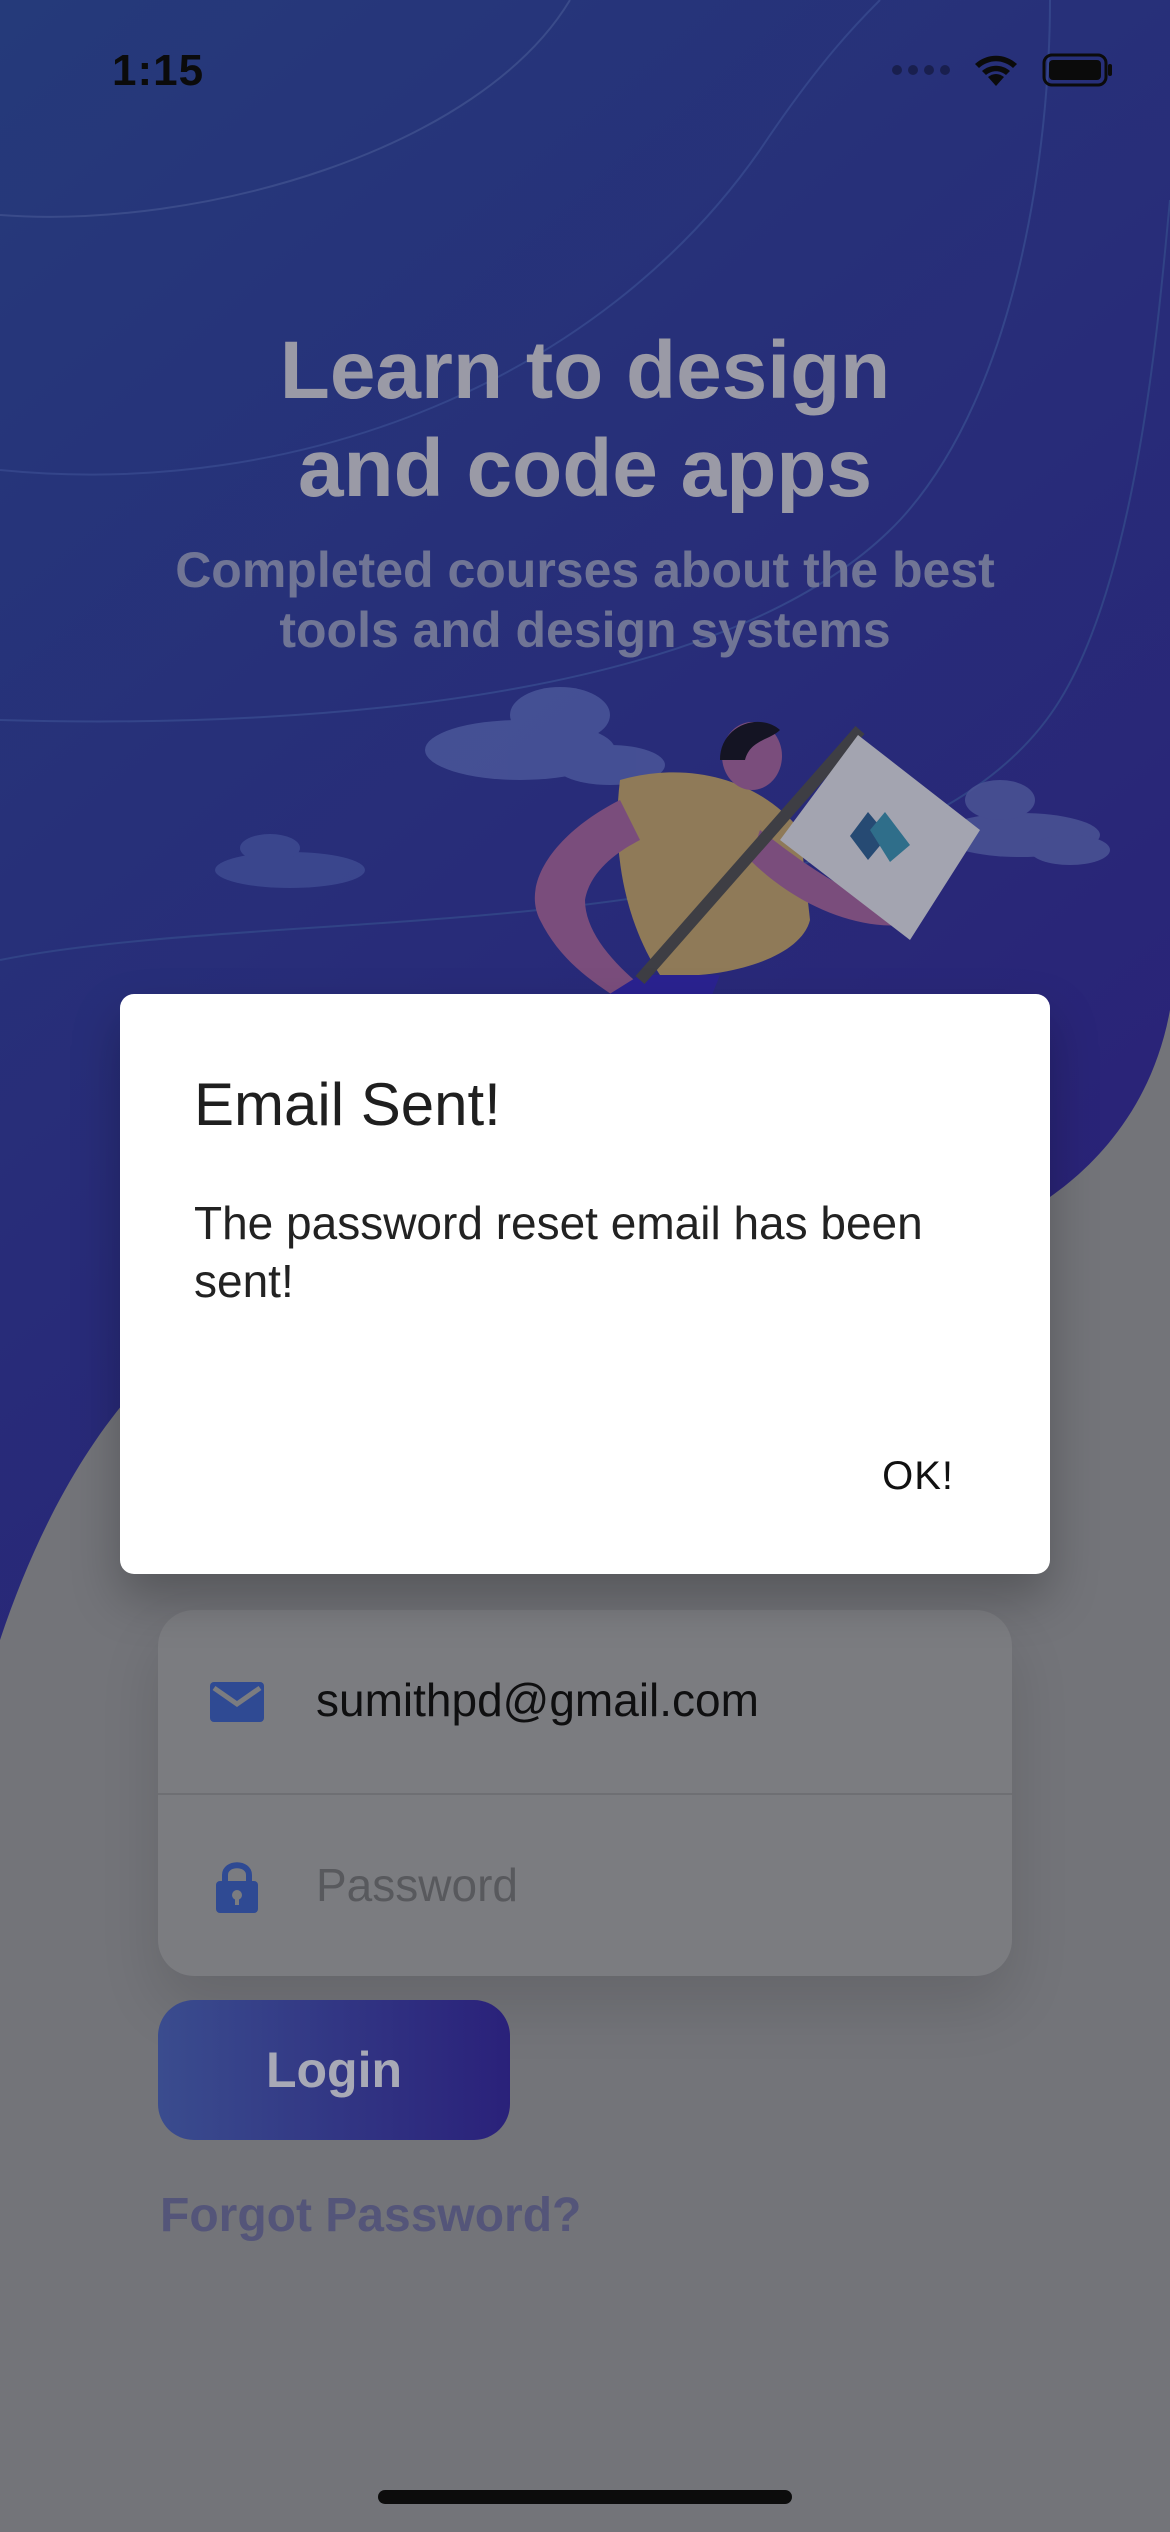 This screenshot has height=2532, width=1170. What do you see at coordinates (585, 630) in the screenshot?
I see `hero-subtitle-line2: tools and design systems` at bounding box center [585, 630].